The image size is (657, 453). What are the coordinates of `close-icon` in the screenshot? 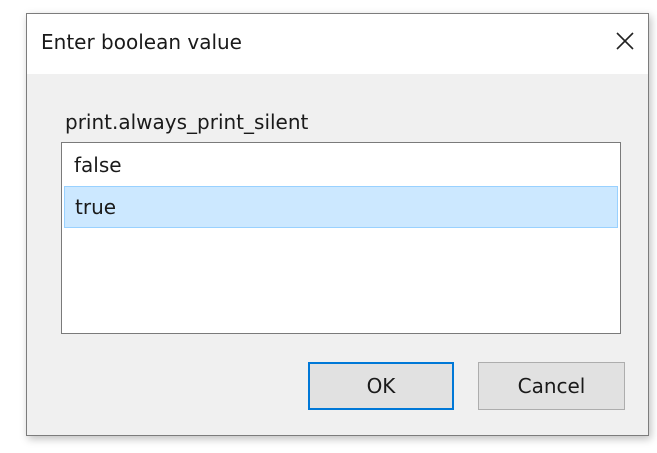 It's located at (625, 41).